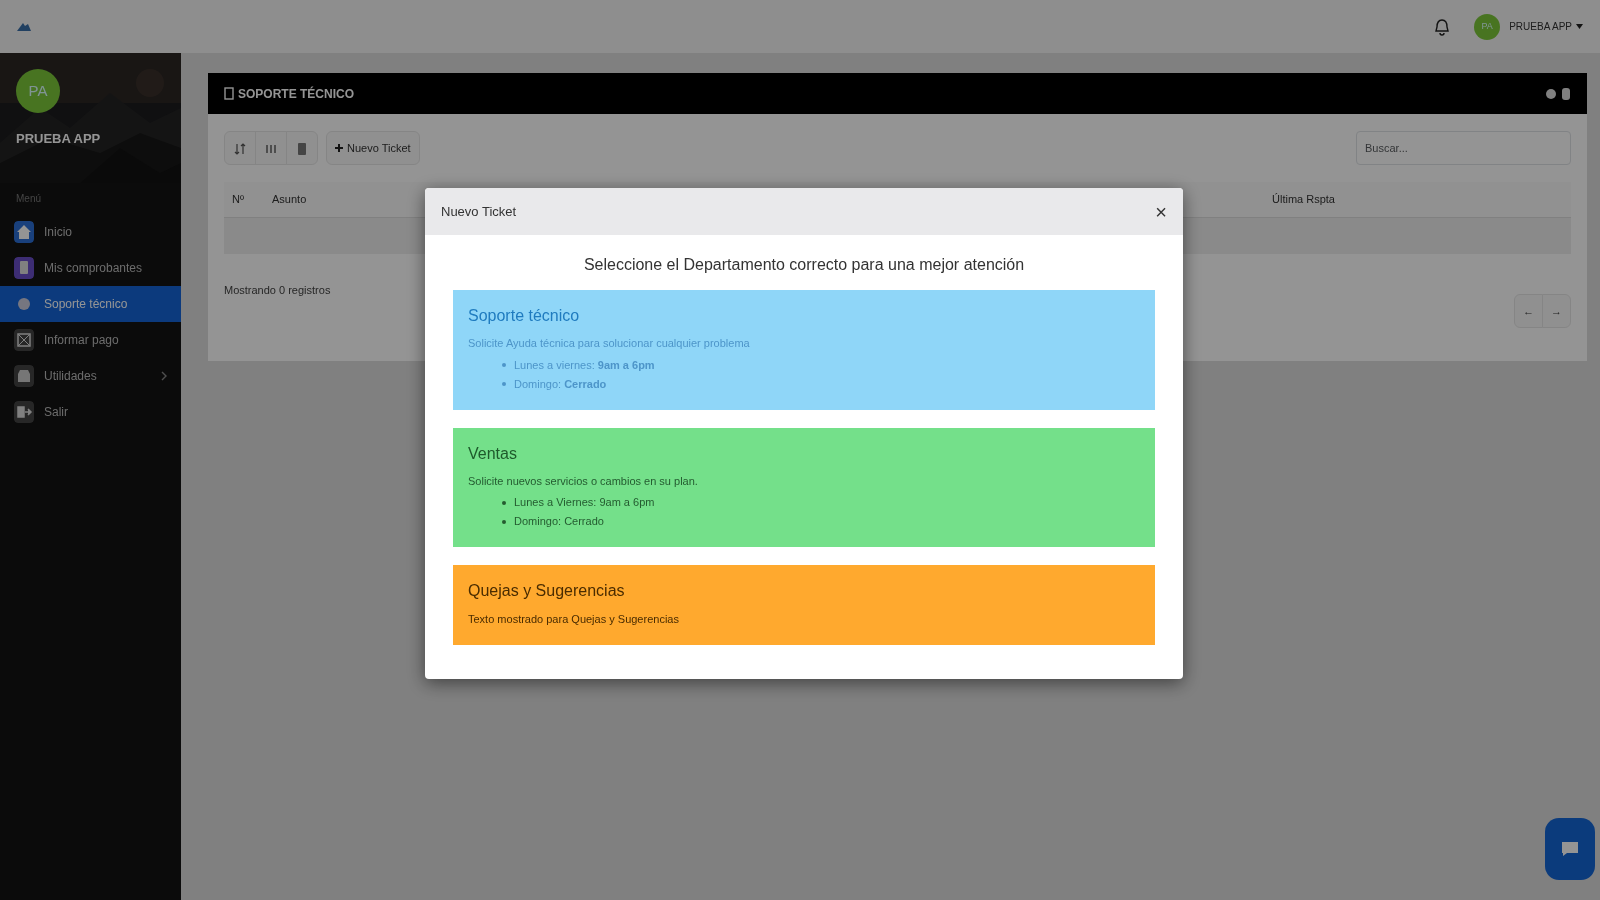 This screenshot has height=900, width=1600. I want to click on columns-button, so click(271, 148).